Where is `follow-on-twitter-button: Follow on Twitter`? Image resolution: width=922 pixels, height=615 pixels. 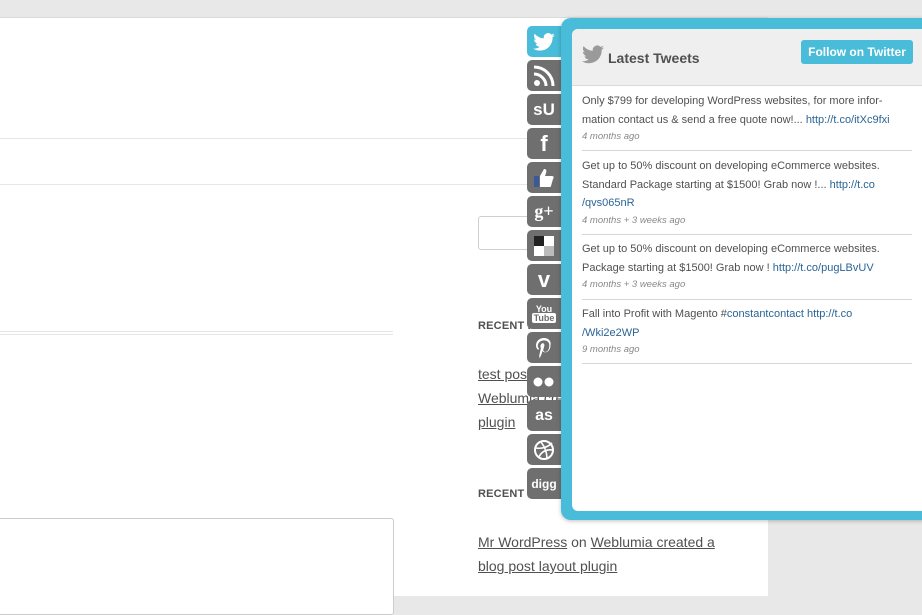 follow-on-twitter-button: Follow on Twitter is located at coordinates (857, 52).